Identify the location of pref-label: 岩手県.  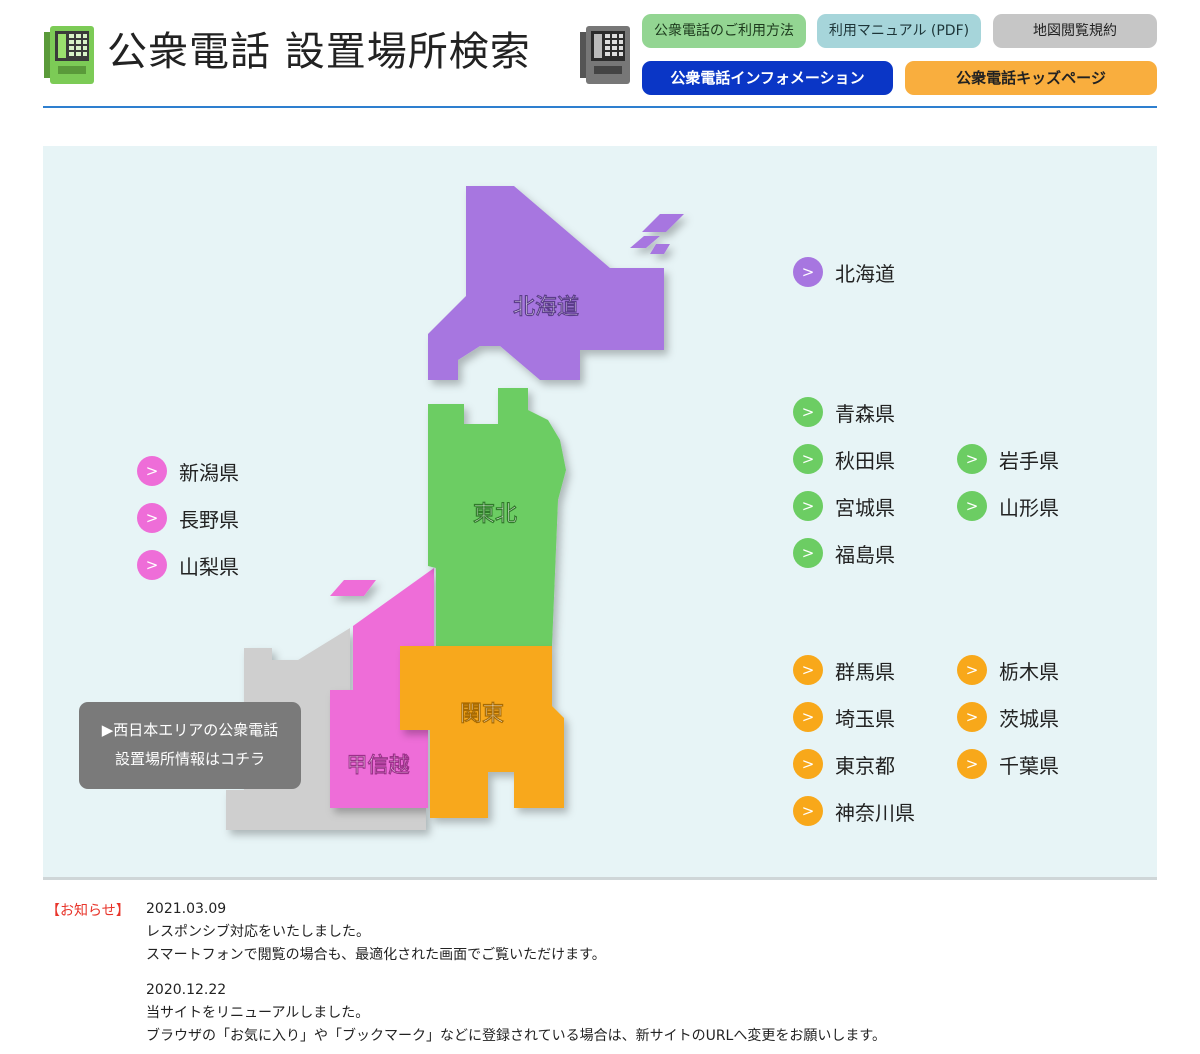
(1029, 460).